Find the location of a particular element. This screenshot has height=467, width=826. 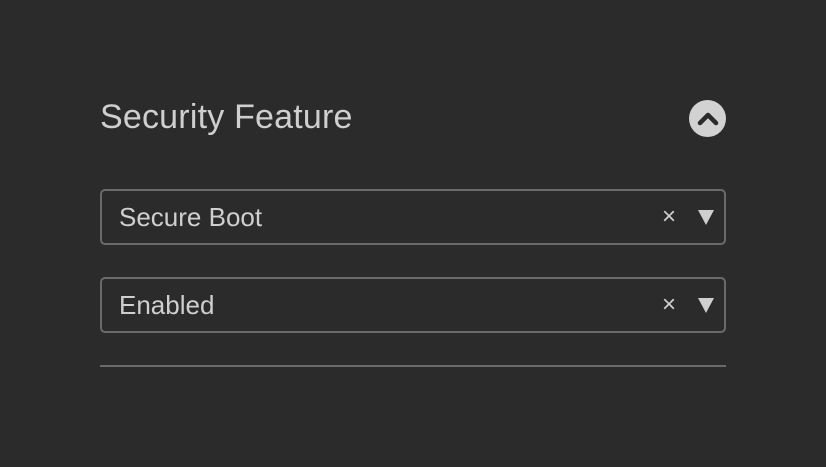

feature-state-value: Enabled is located at coordinates (167, 305).